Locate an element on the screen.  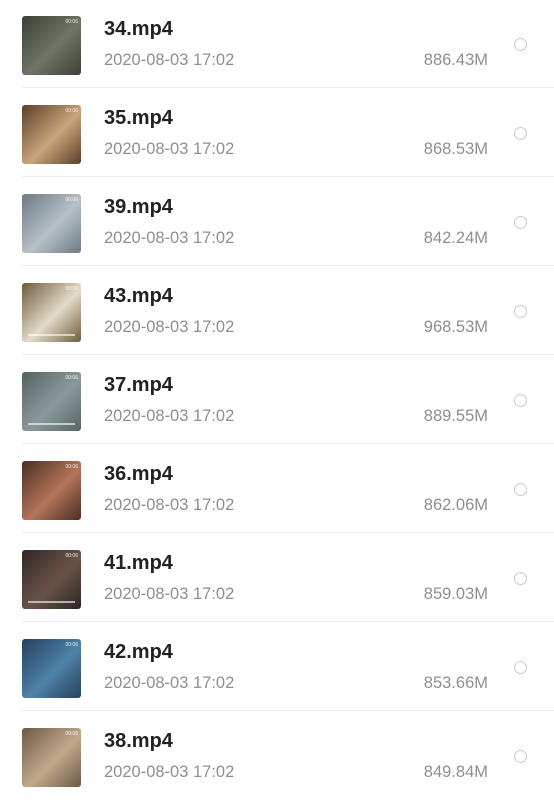
file-name: 36.mp4 is located at coordinates (138, 474).